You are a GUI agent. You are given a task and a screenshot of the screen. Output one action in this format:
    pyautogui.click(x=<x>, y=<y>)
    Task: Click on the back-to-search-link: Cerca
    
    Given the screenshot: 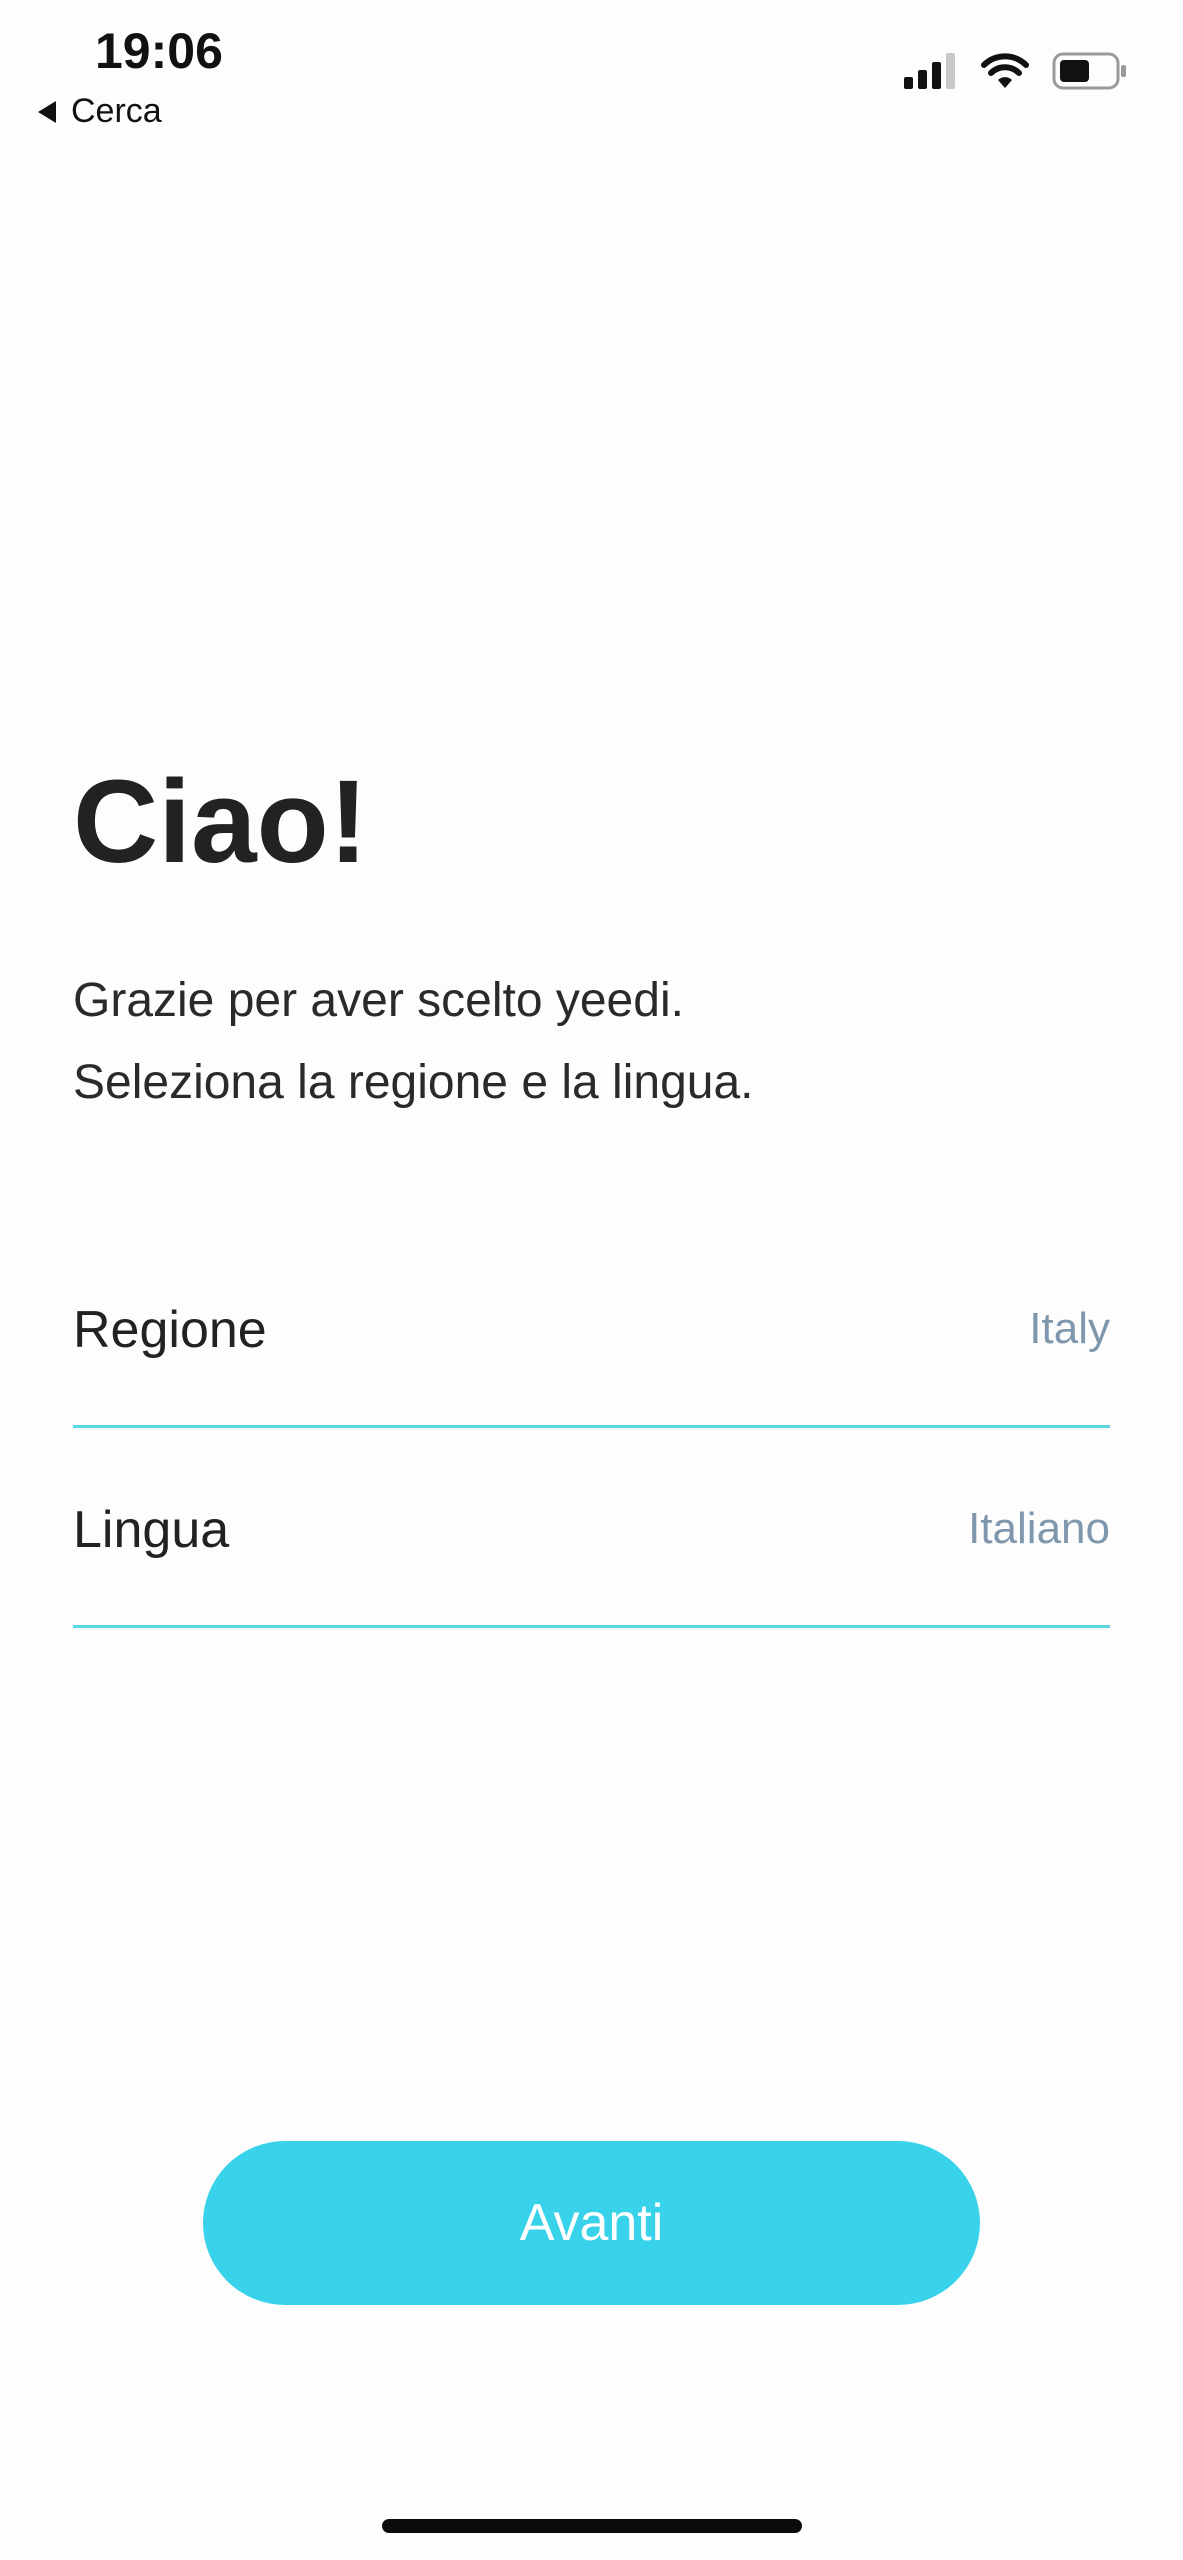 What is the action you would take?
    pyautogui.click(x=100, y=111)
    